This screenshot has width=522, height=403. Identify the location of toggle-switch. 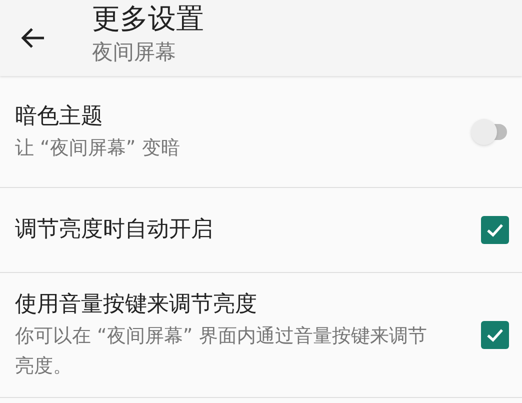
(490, 131).